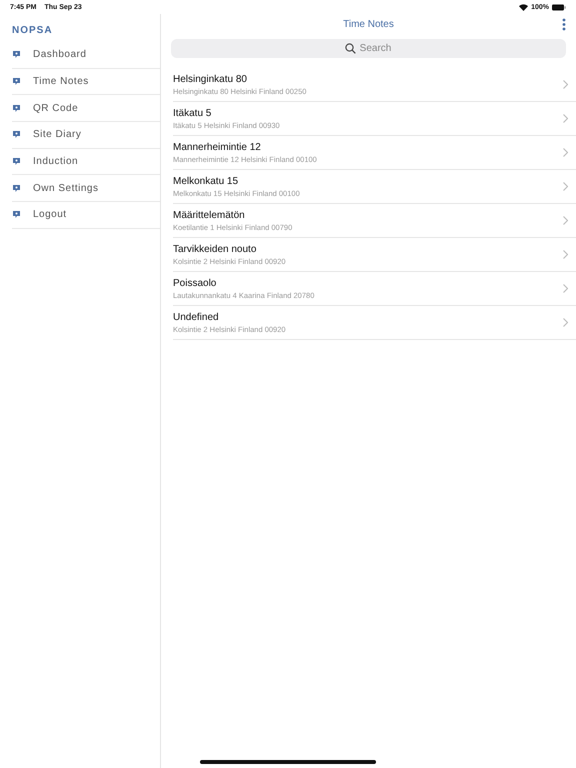 The height and width of the screenshot is (768, 576). I want to click on menu-item: Induction, so click(55, 162).